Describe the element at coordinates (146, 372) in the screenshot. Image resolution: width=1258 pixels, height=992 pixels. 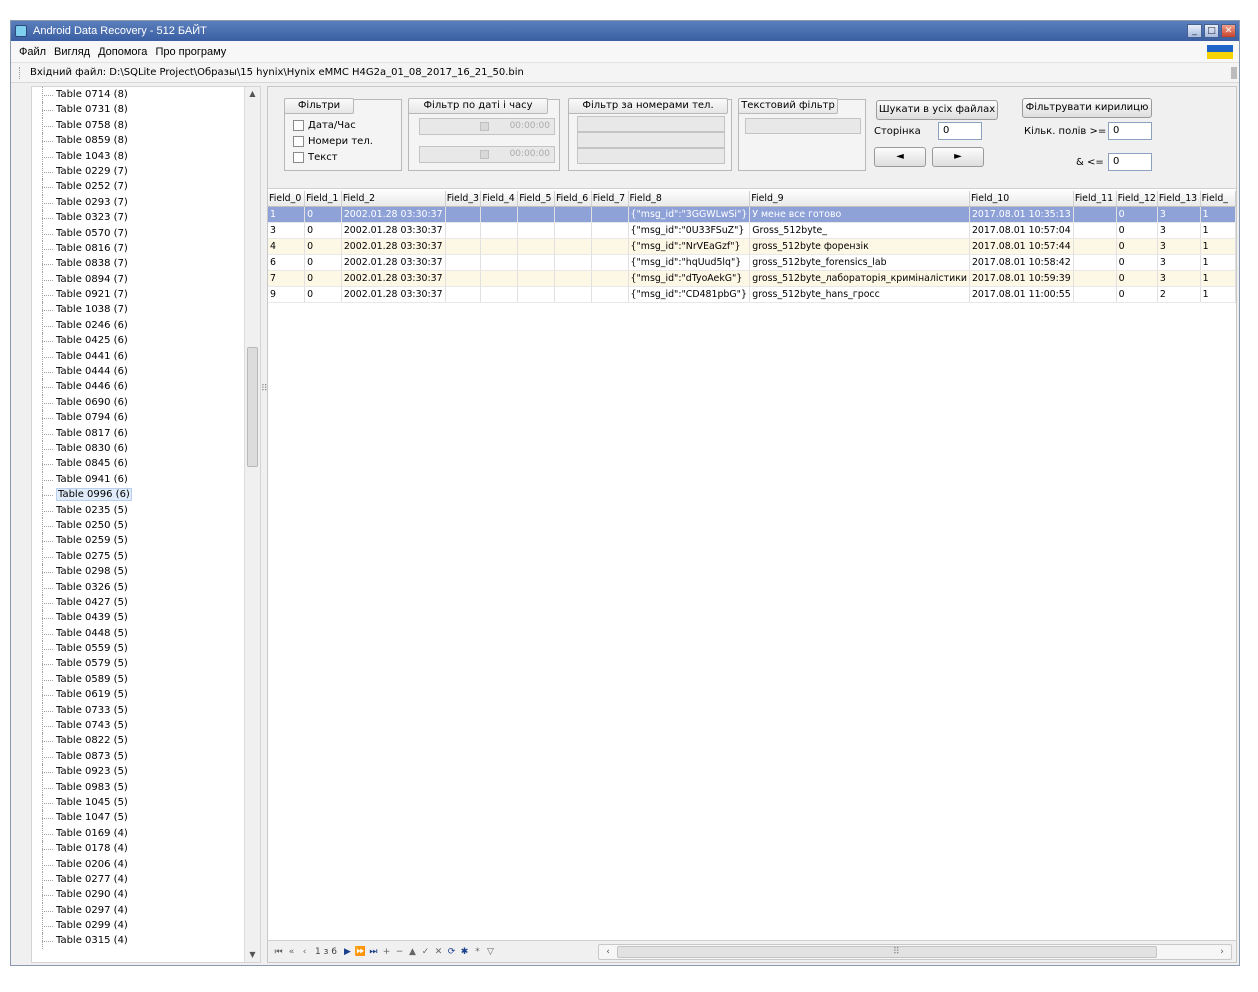
I see `tree-item: Table 0444 (6)` at that location.